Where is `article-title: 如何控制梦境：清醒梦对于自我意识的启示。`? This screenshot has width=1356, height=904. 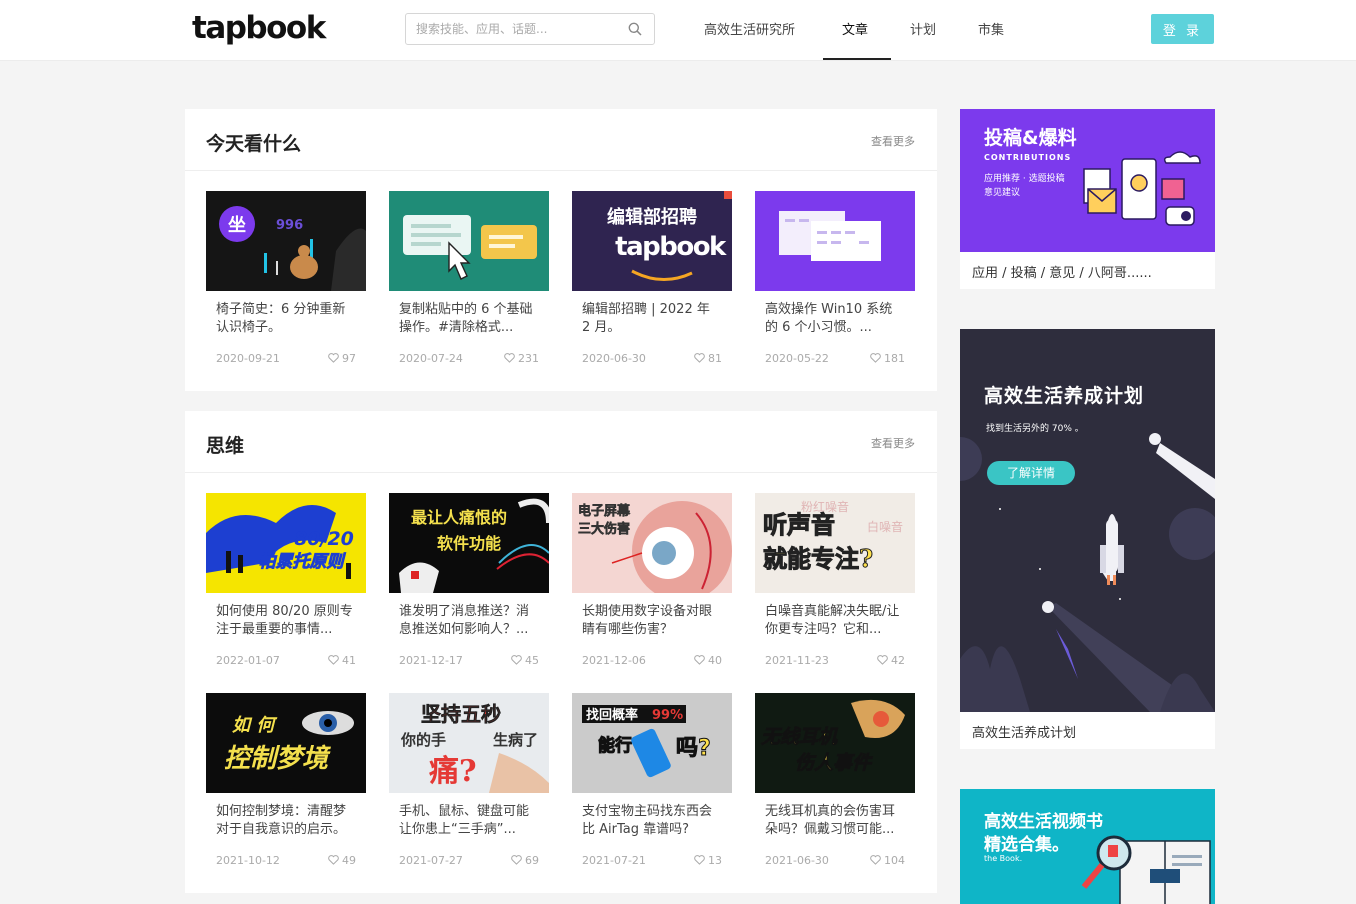 article-title: 如何控制梦境：清醒梦对于自我意识的启示。 is located at coordinates (286, 821).